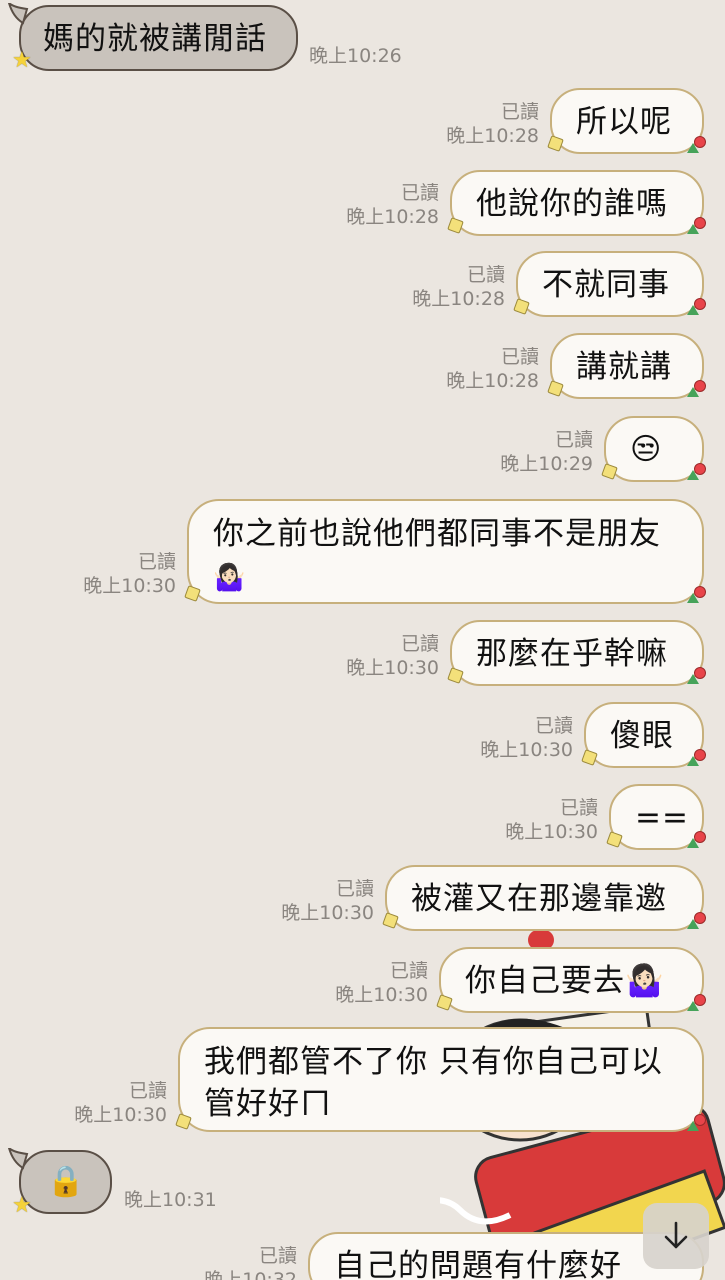 The image size is (725, 1280). What do you see at coordinates (237, 1262) in the screenshot?
I see `message-meta: 已讀 晚上10:32` at bounding box center [237, 1262].